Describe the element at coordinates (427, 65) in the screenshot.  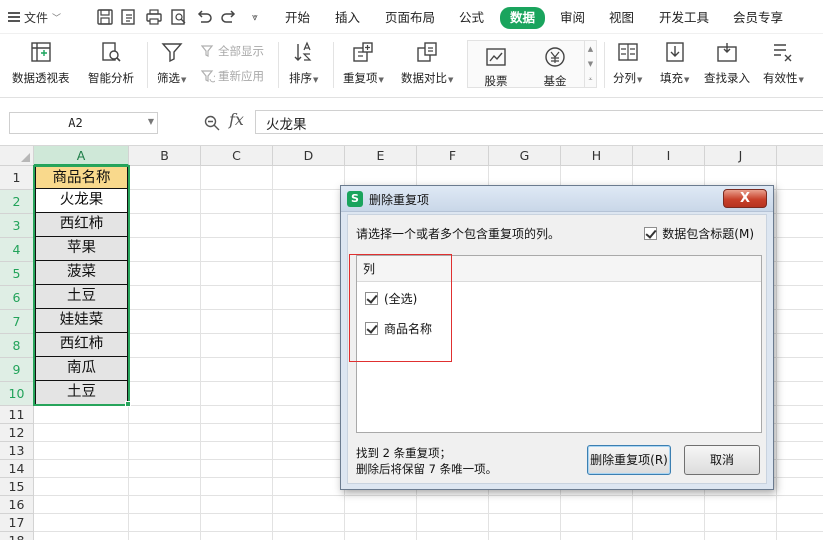
I see `data-compare-button: 数据对比▼` at that location.